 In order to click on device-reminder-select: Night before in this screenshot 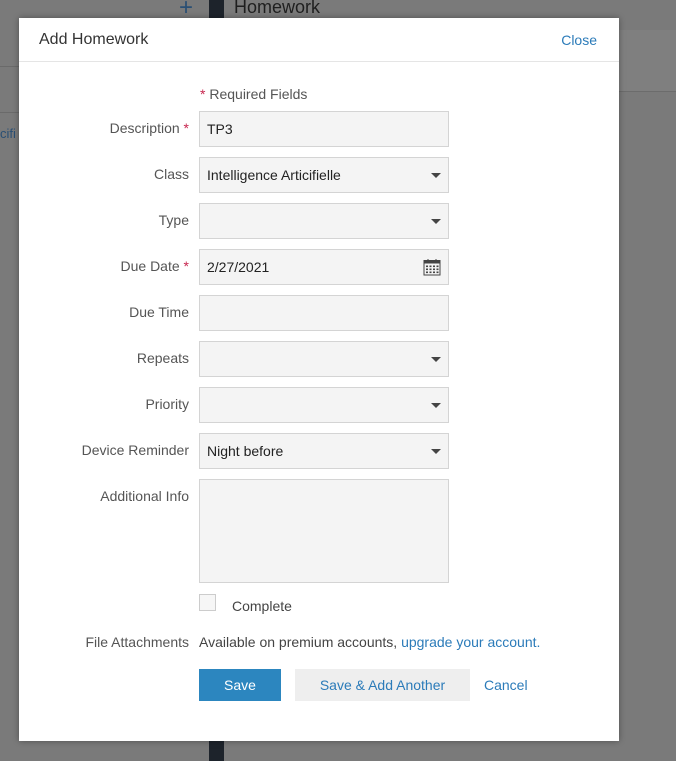, I will do `click(324, 451)`.